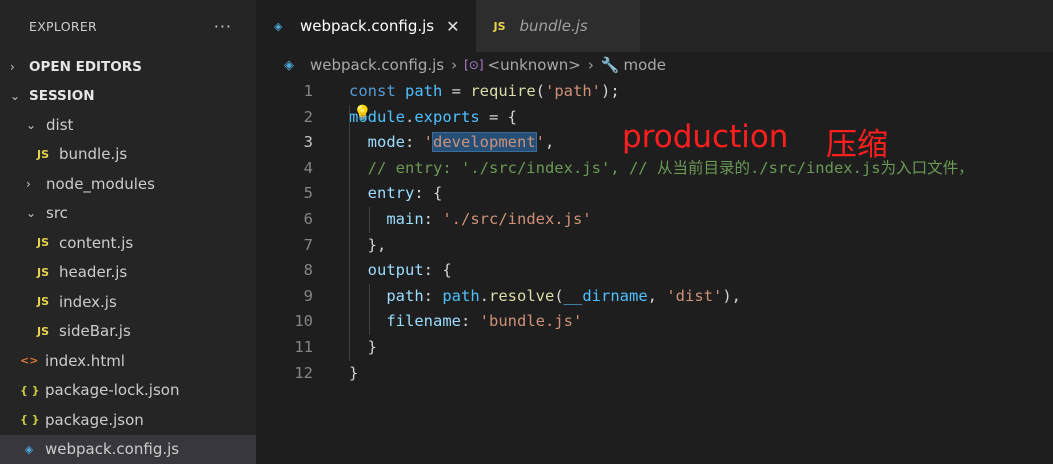  I want to click on tree-item-label: bundle.js, so click(93, 154).